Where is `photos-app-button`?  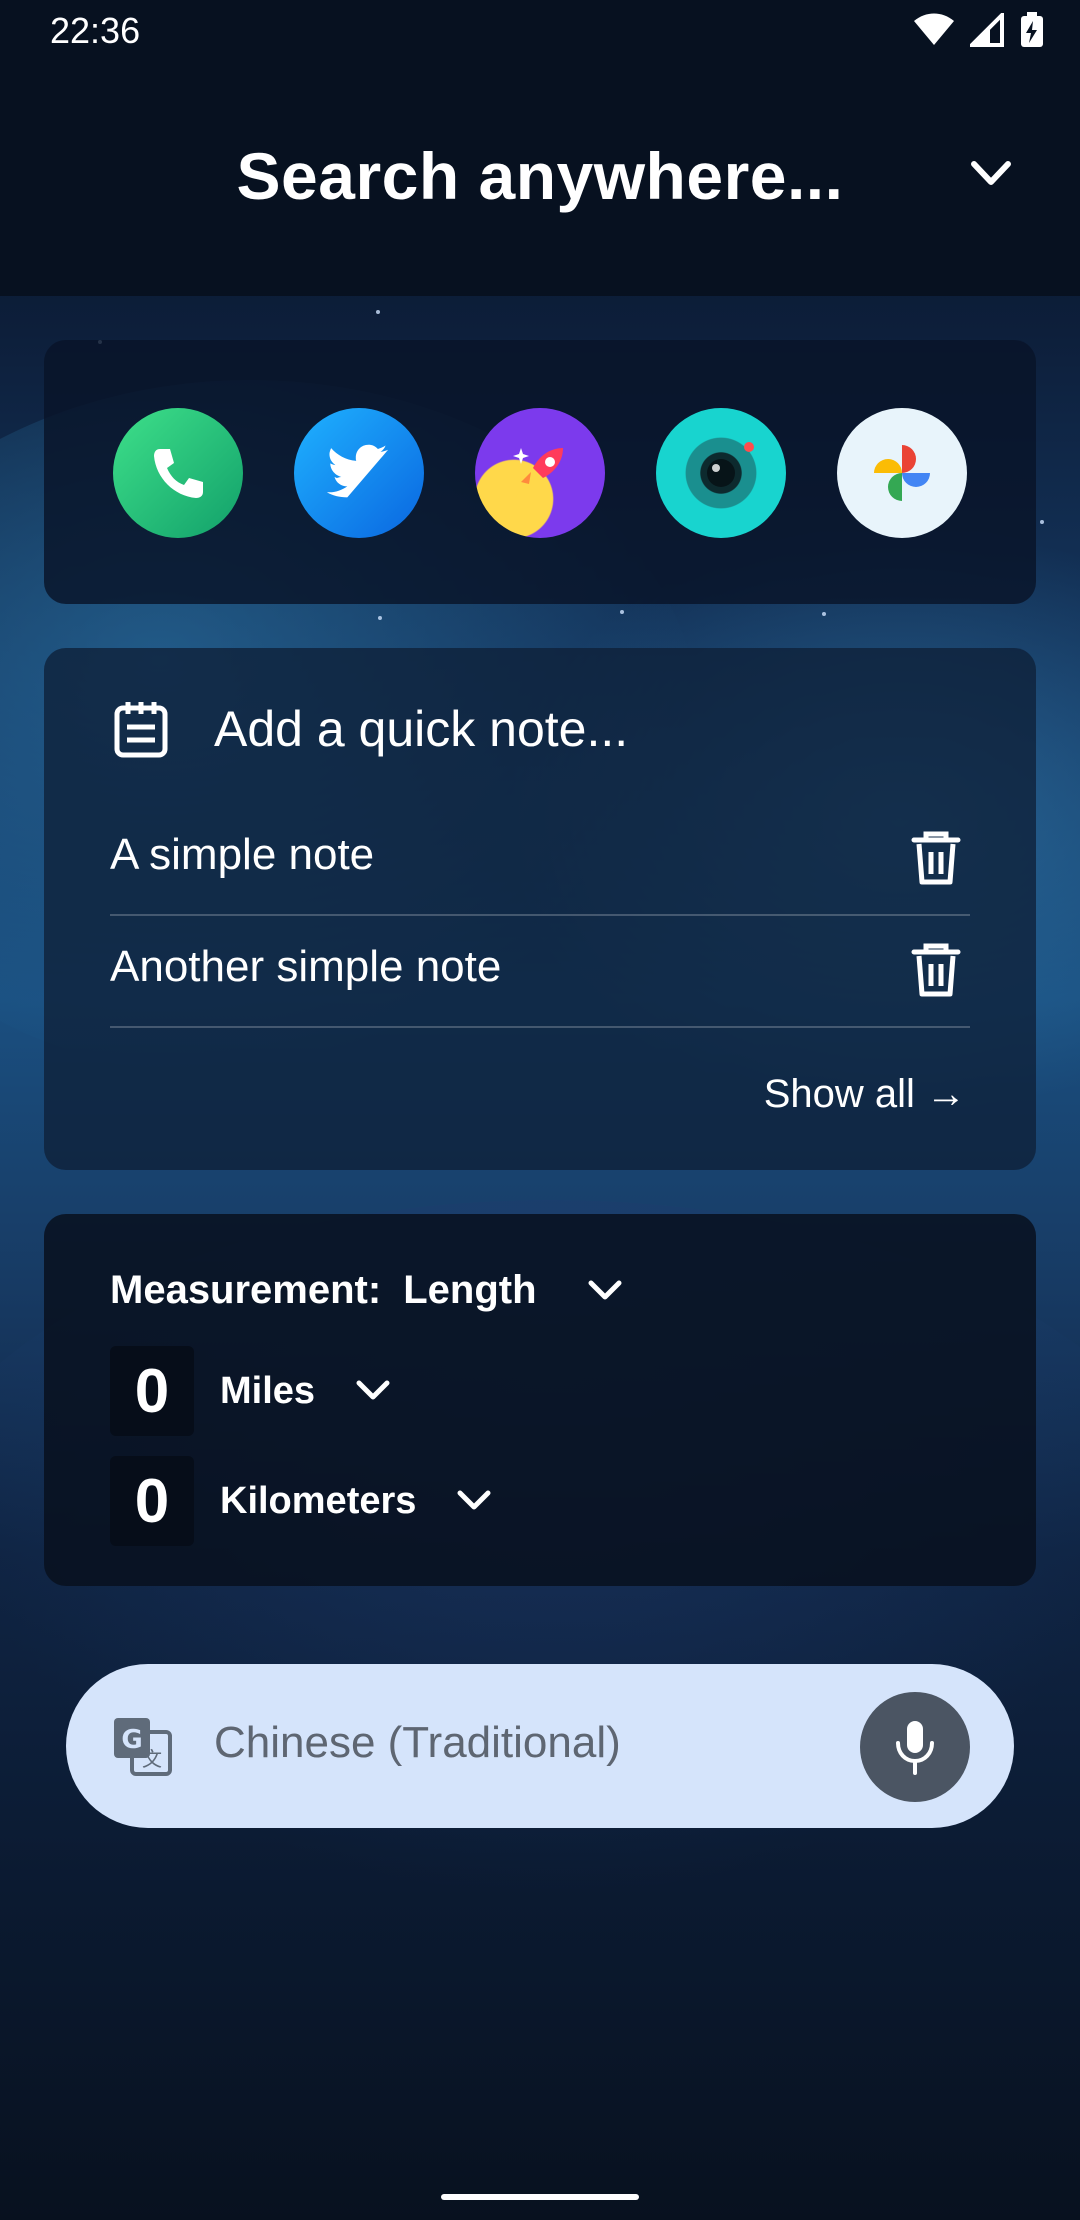 photos-app-button is located at coordinates (902, 473).